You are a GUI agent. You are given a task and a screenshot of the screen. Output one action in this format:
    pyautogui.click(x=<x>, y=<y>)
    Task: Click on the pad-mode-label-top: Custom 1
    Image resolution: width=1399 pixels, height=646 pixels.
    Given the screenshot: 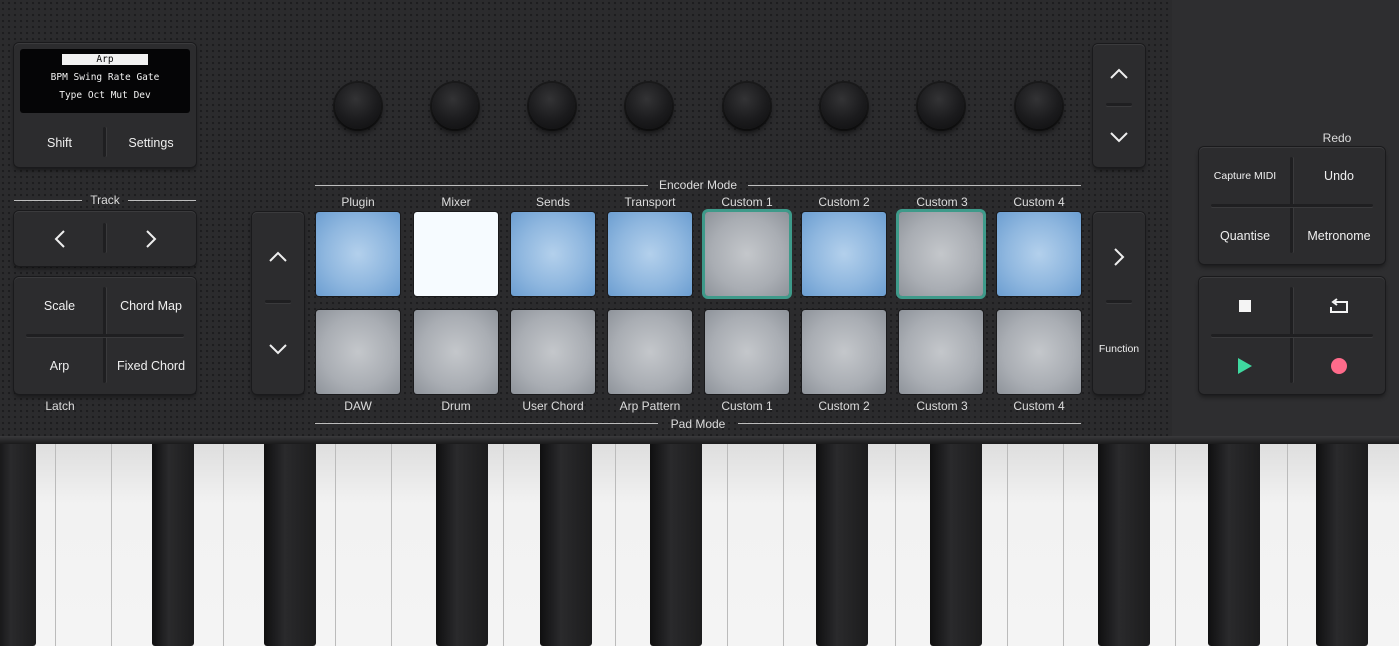 What is the action you would take?
    pyautogui.click(x=747, y=202)
    